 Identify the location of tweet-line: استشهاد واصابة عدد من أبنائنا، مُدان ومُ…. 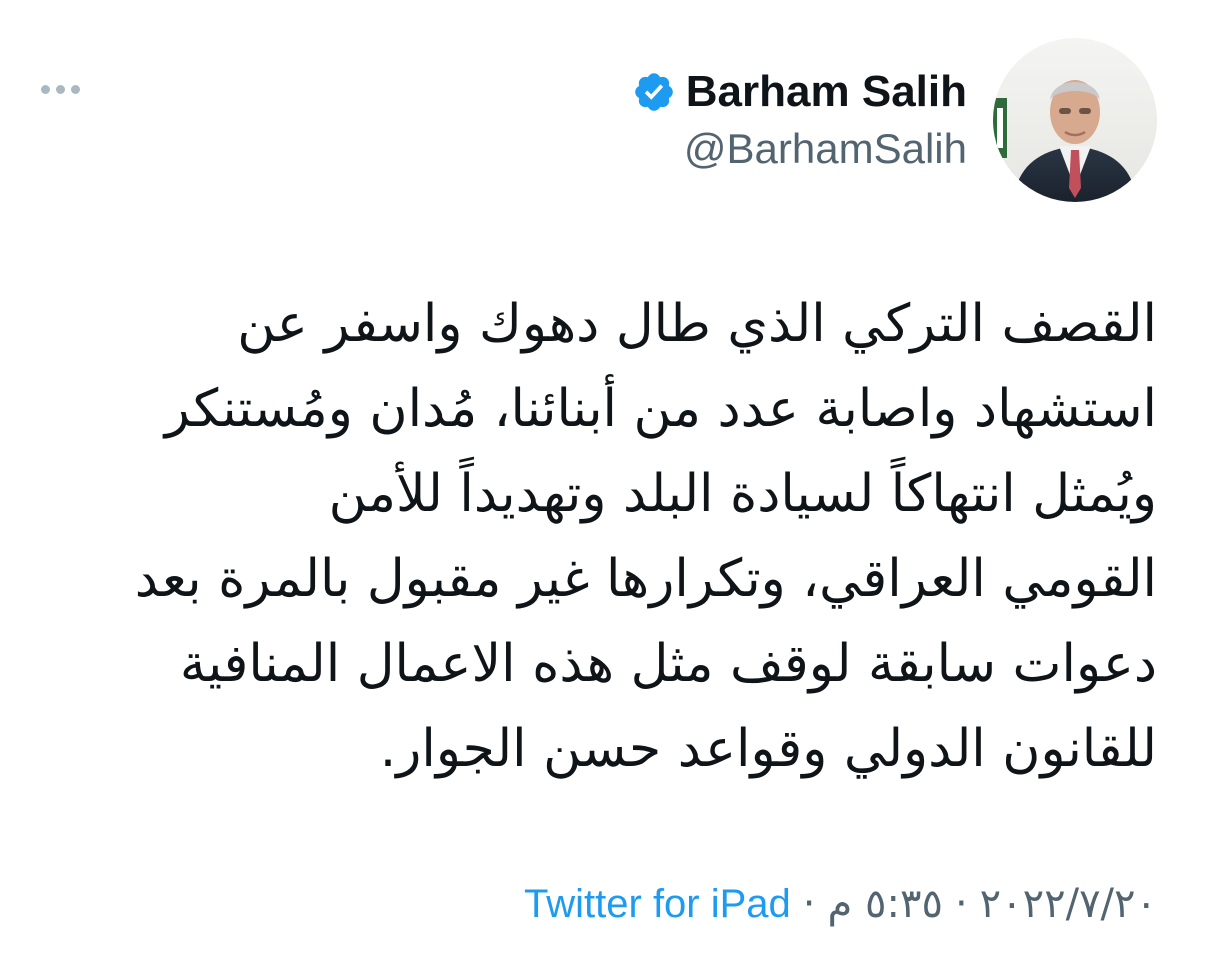
(660, 409).